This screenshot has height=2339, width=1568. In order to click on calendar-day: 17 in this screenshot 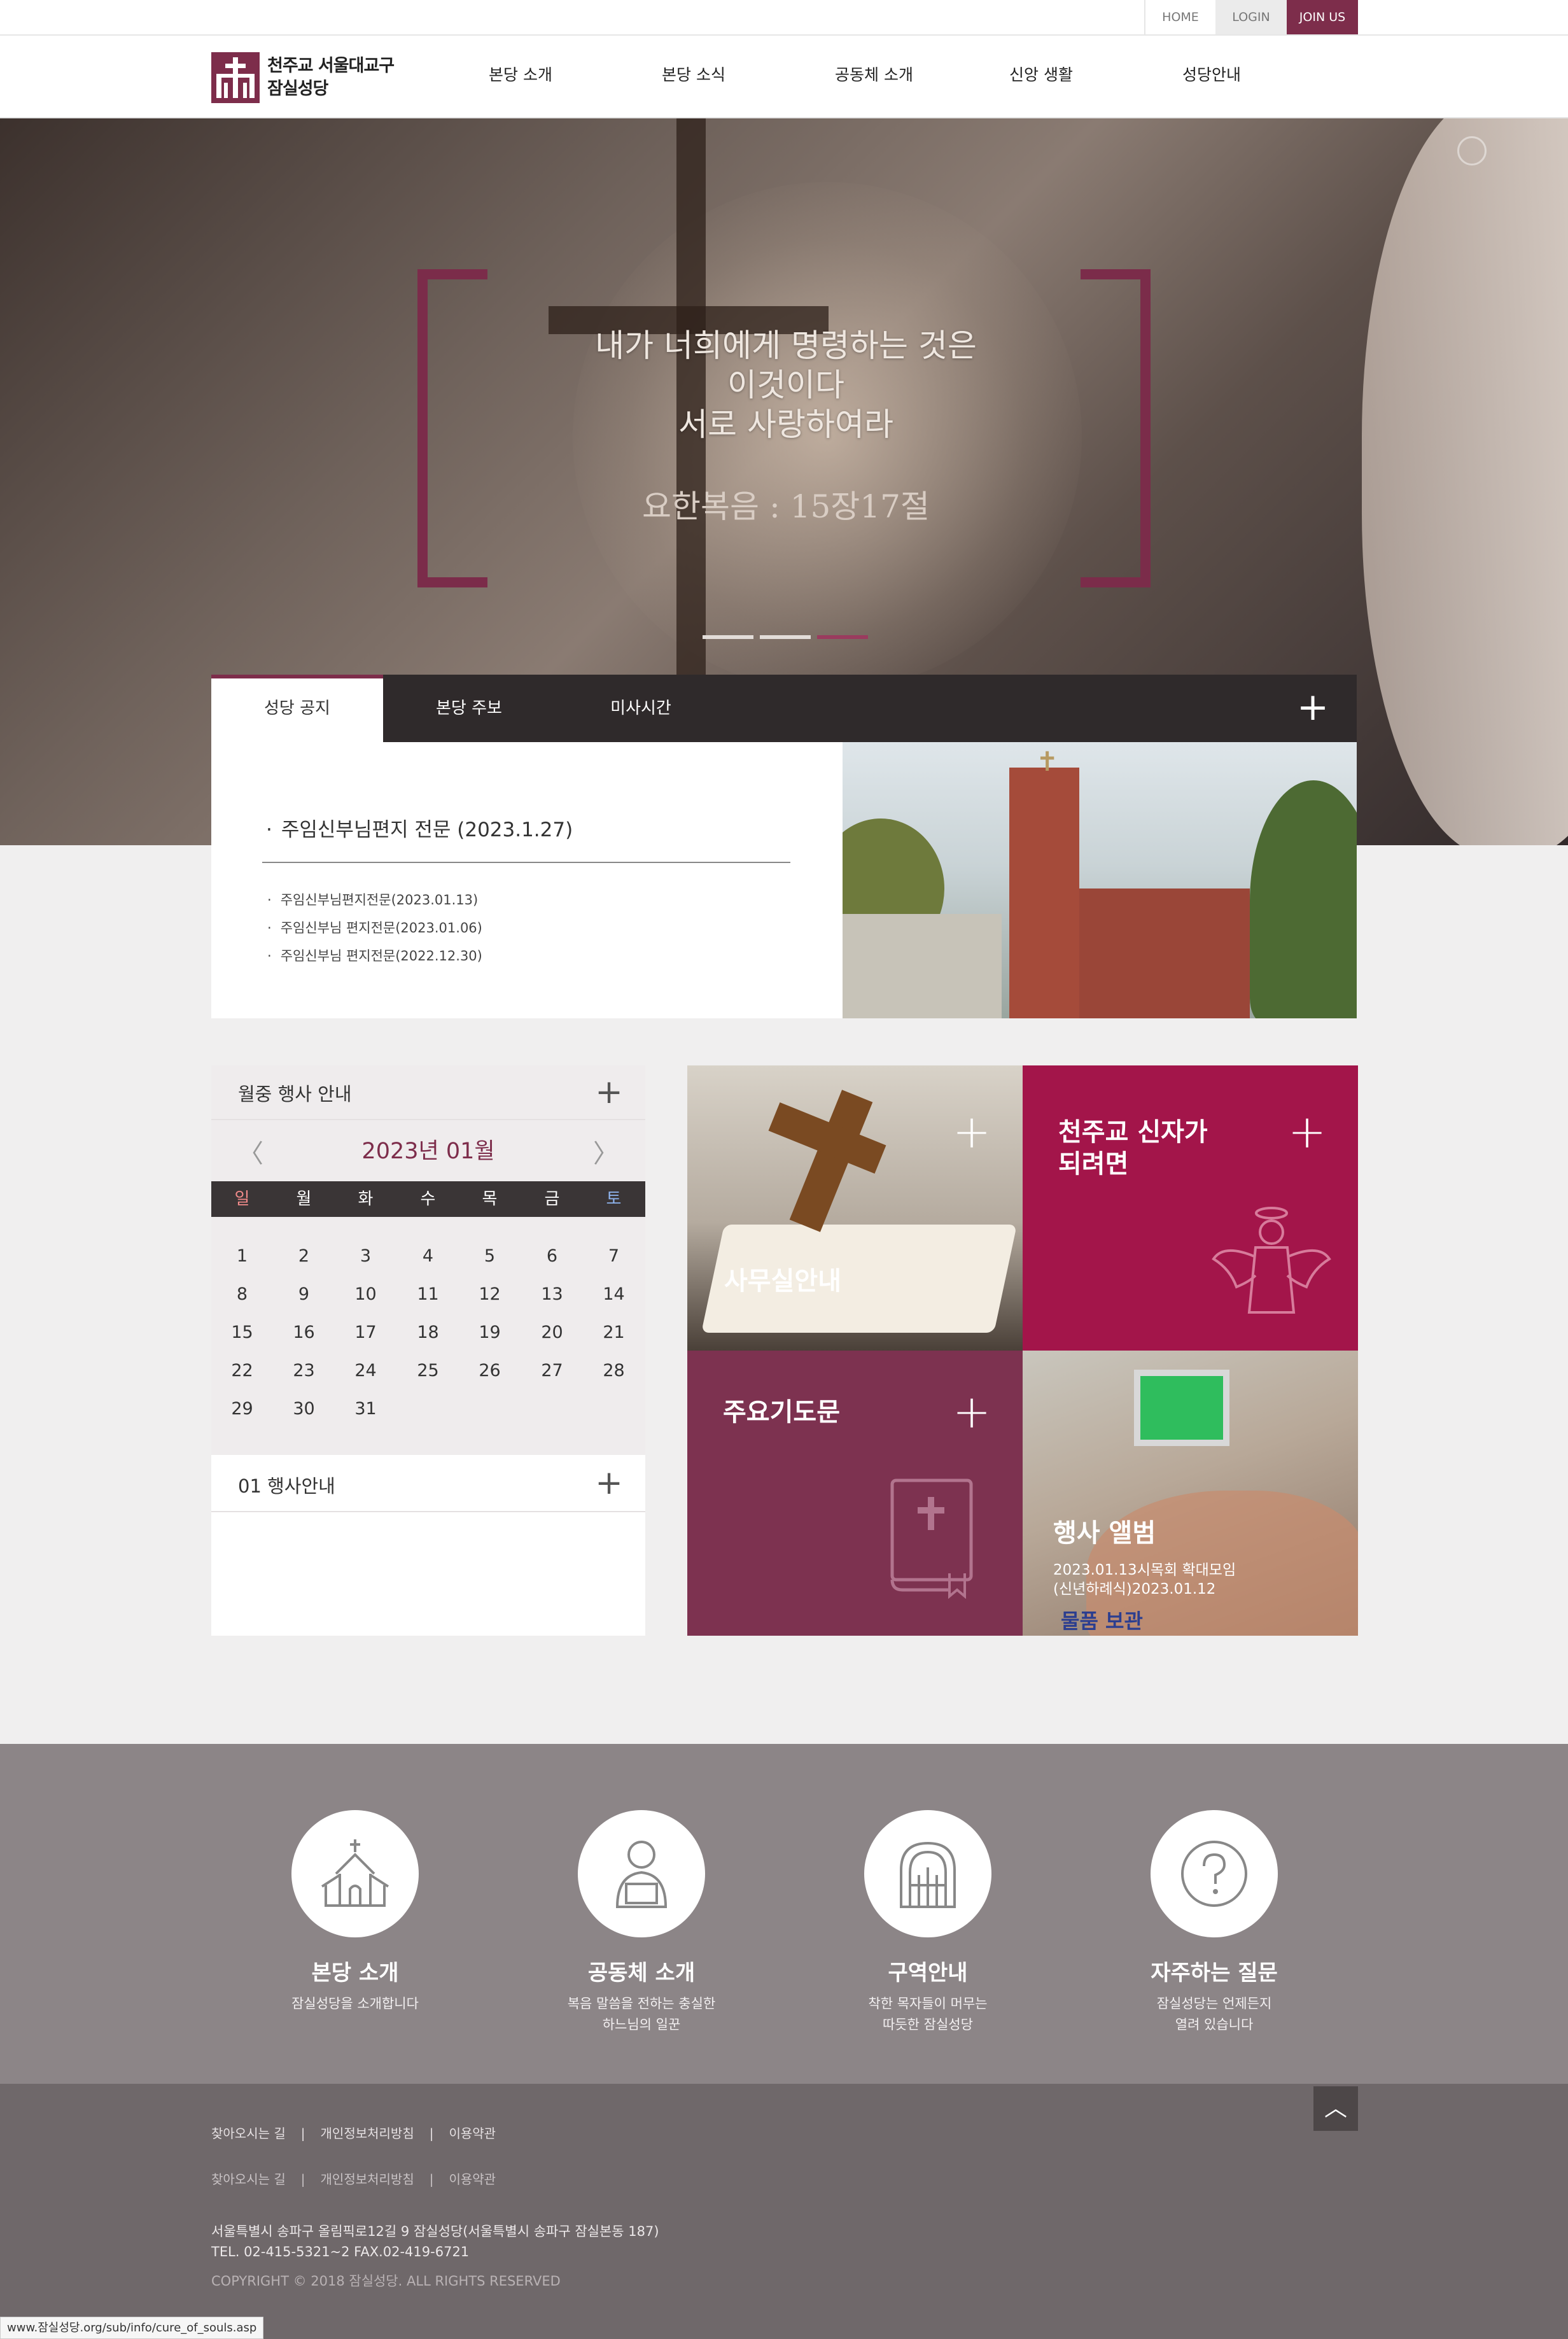, I will do `click(365, 1332)`.